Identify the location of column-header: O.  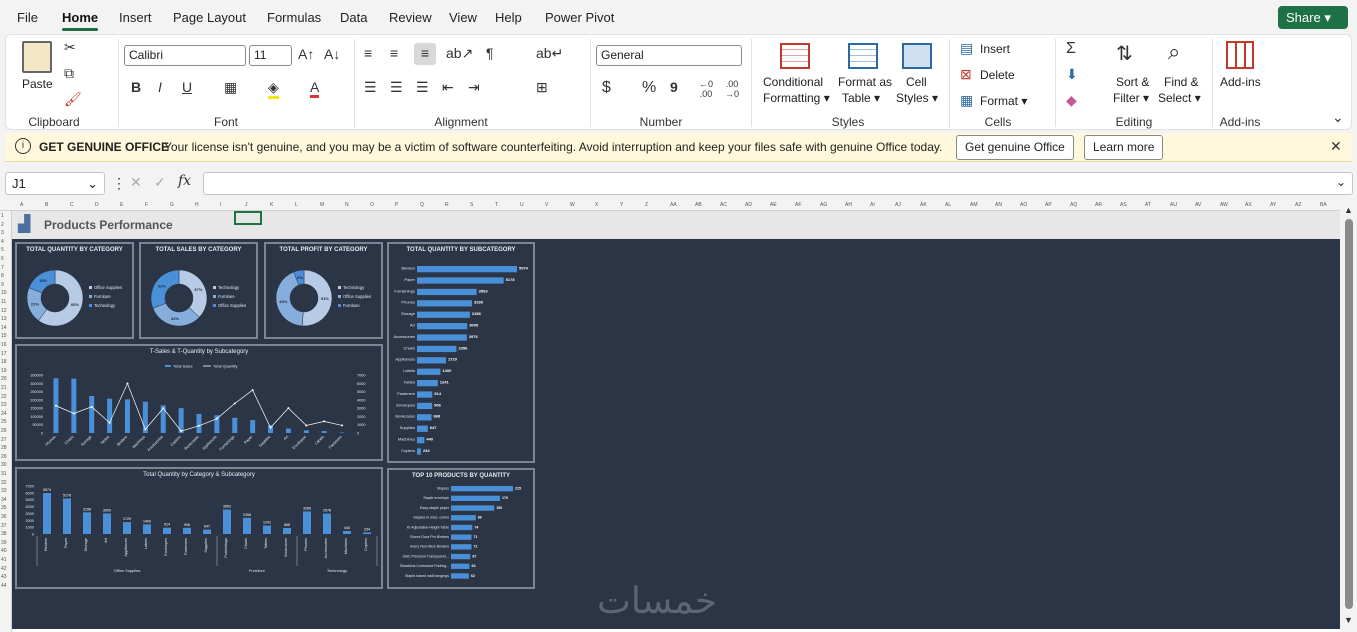
(372, 205).